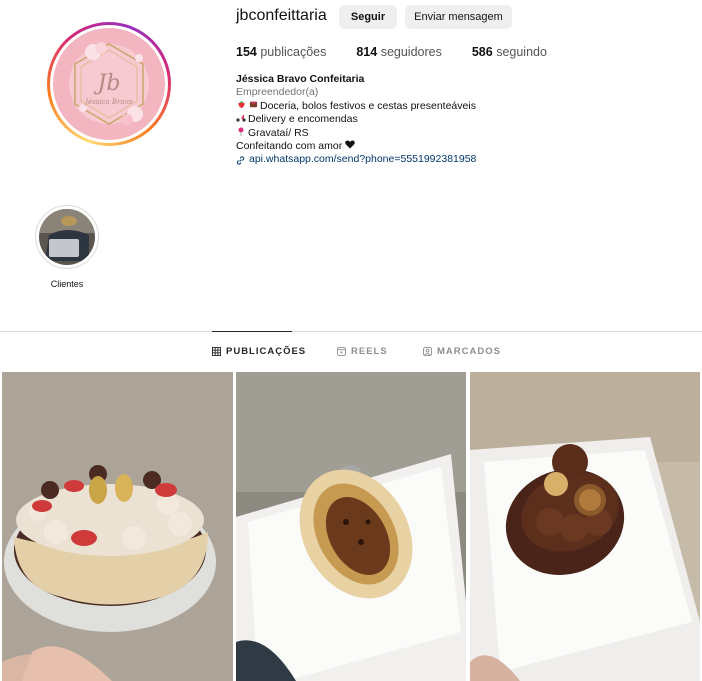  I want to click on posts-stat: 154 publicações, so click(281, 52).